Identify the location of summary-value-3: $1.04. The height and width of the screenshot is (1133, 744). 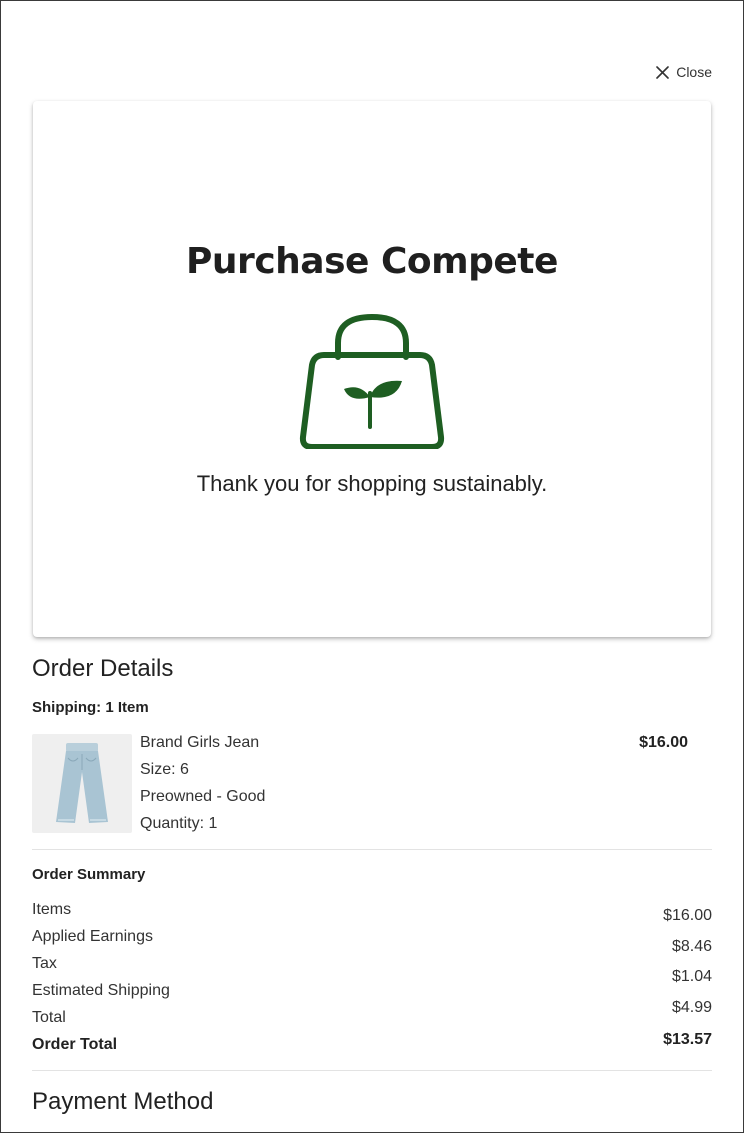
(691, 976).